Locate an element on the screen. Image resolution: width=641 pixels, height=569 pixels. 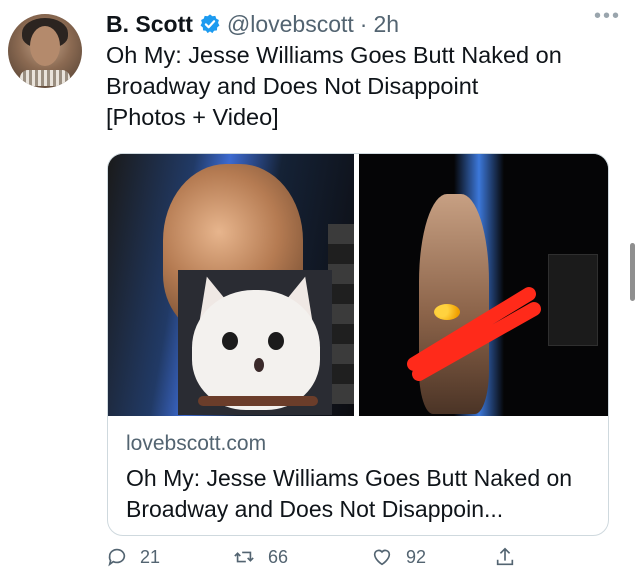
more-horizontal-icon: ••• is located at coordinates (607, 16).